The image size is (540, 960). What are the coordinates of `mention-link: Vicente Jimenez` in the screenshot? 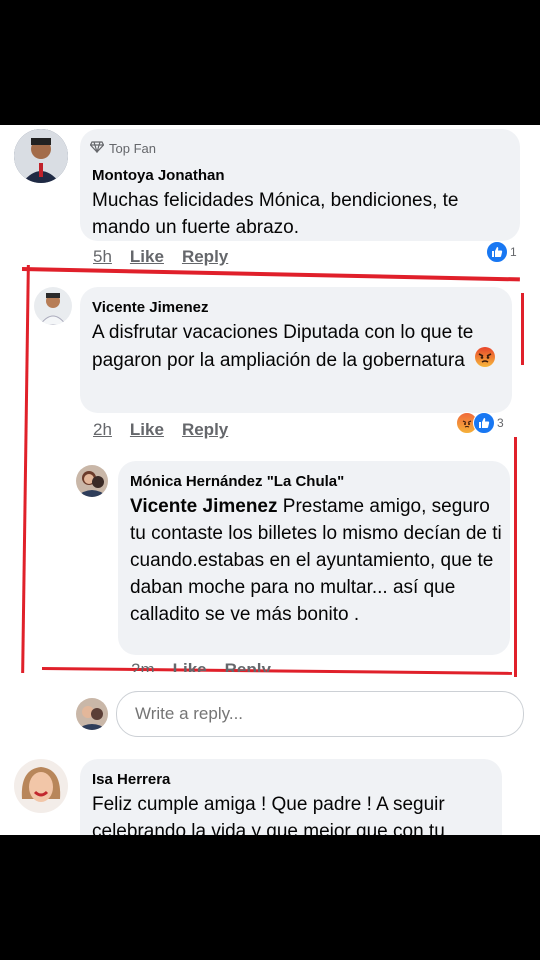 It's located at (204, 506).